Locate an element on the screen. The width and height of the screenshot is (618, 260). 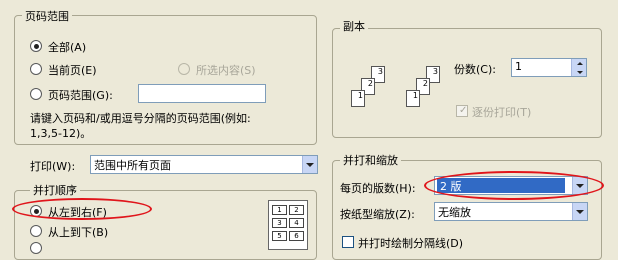
draw-borders-label: 并打时绘制分隔线(D) is located at coordinates (410, 243).